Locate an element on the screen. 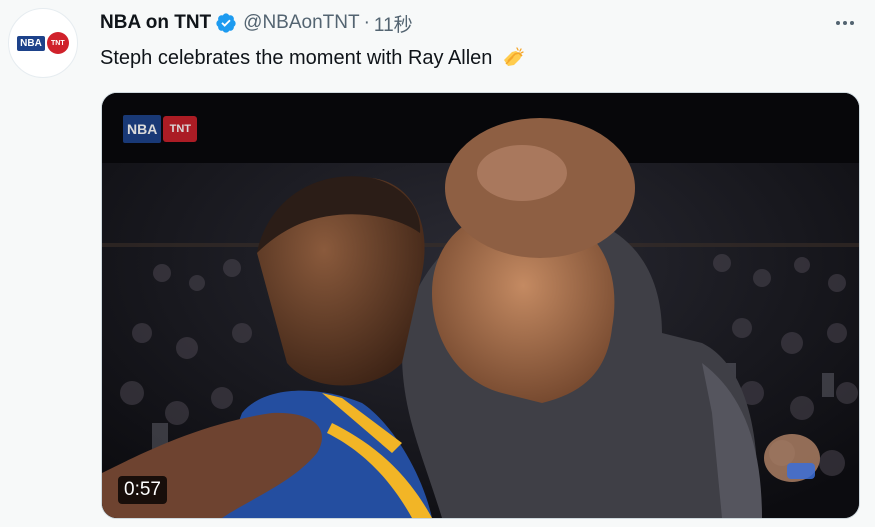  broadcast-bug: NBA TNT is located at coordinates (162, 129).